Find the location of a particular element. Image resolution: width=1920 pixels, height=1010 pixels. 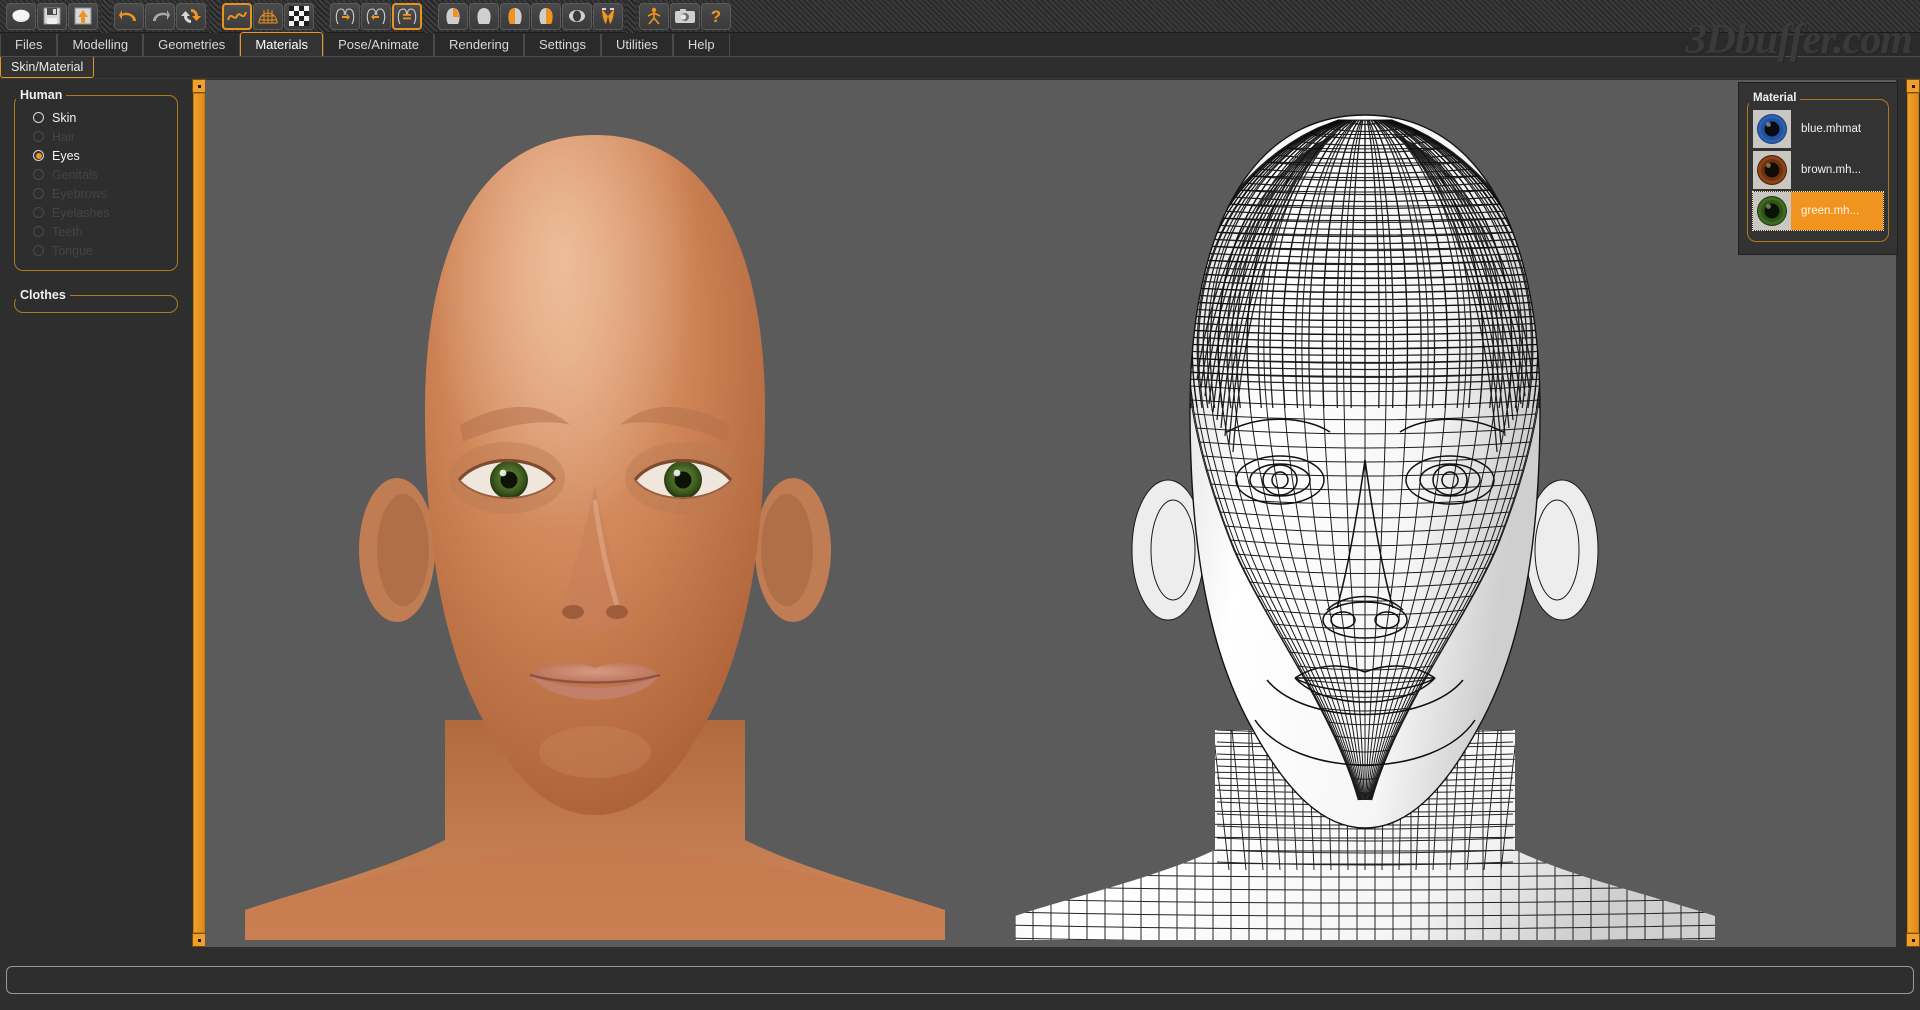

status-bar is located at coordinates (960, 984).